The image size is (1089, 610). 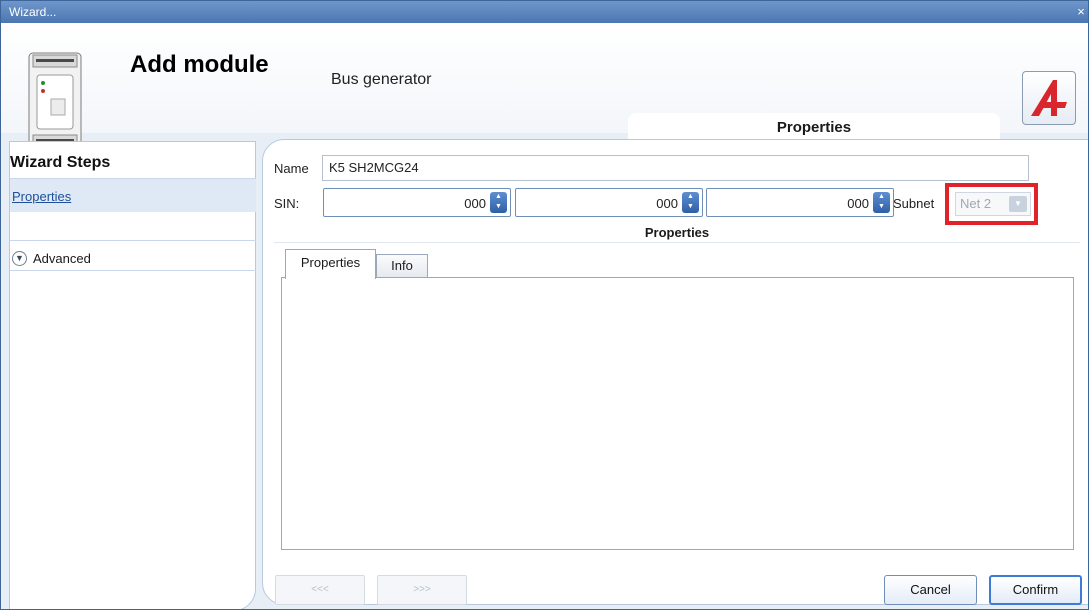 I want to click on sidebar-item-label: Properties, so click(x=41, y=196).